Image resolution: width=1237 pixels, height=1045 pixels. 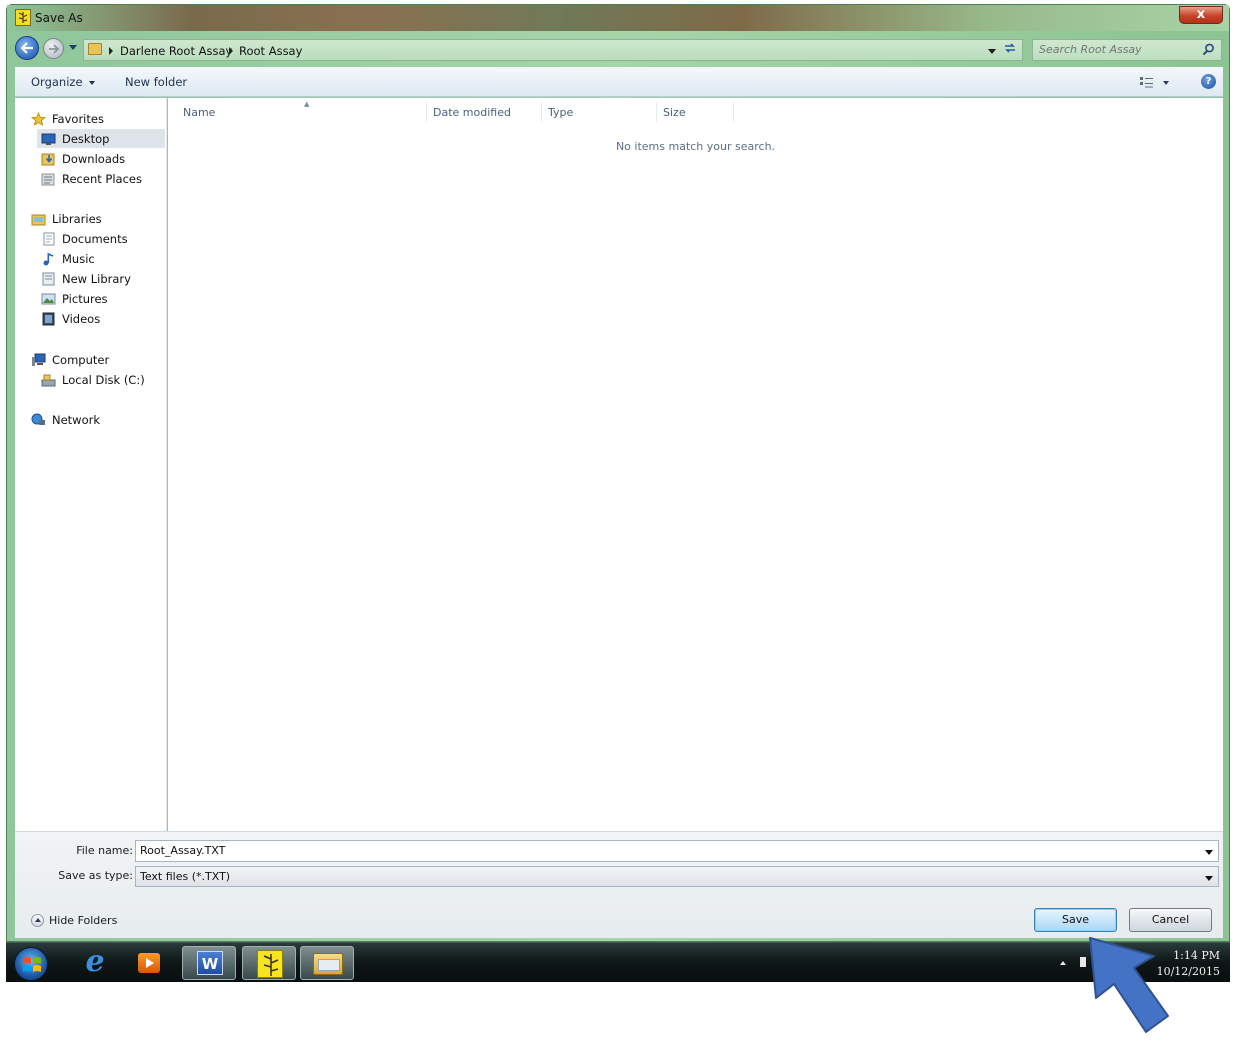 I want to click on nav-new-library: New Library, so click(x=101, y=278).